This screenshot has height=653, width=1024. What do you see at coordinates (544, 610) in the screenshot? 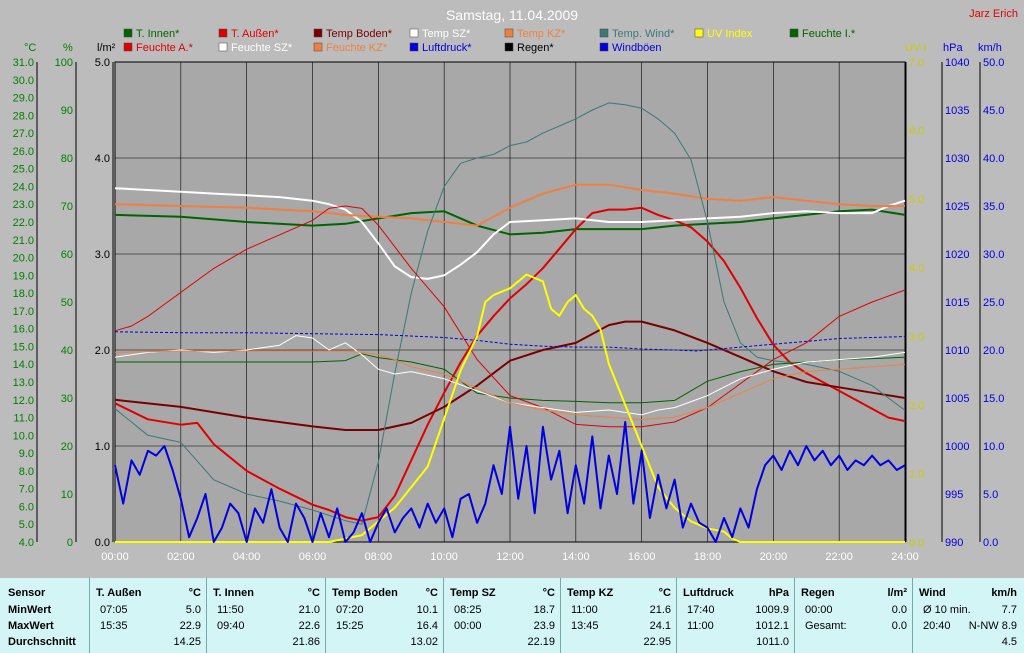
I see `stats-cell: 18.7` at bounding box center [544, 610].